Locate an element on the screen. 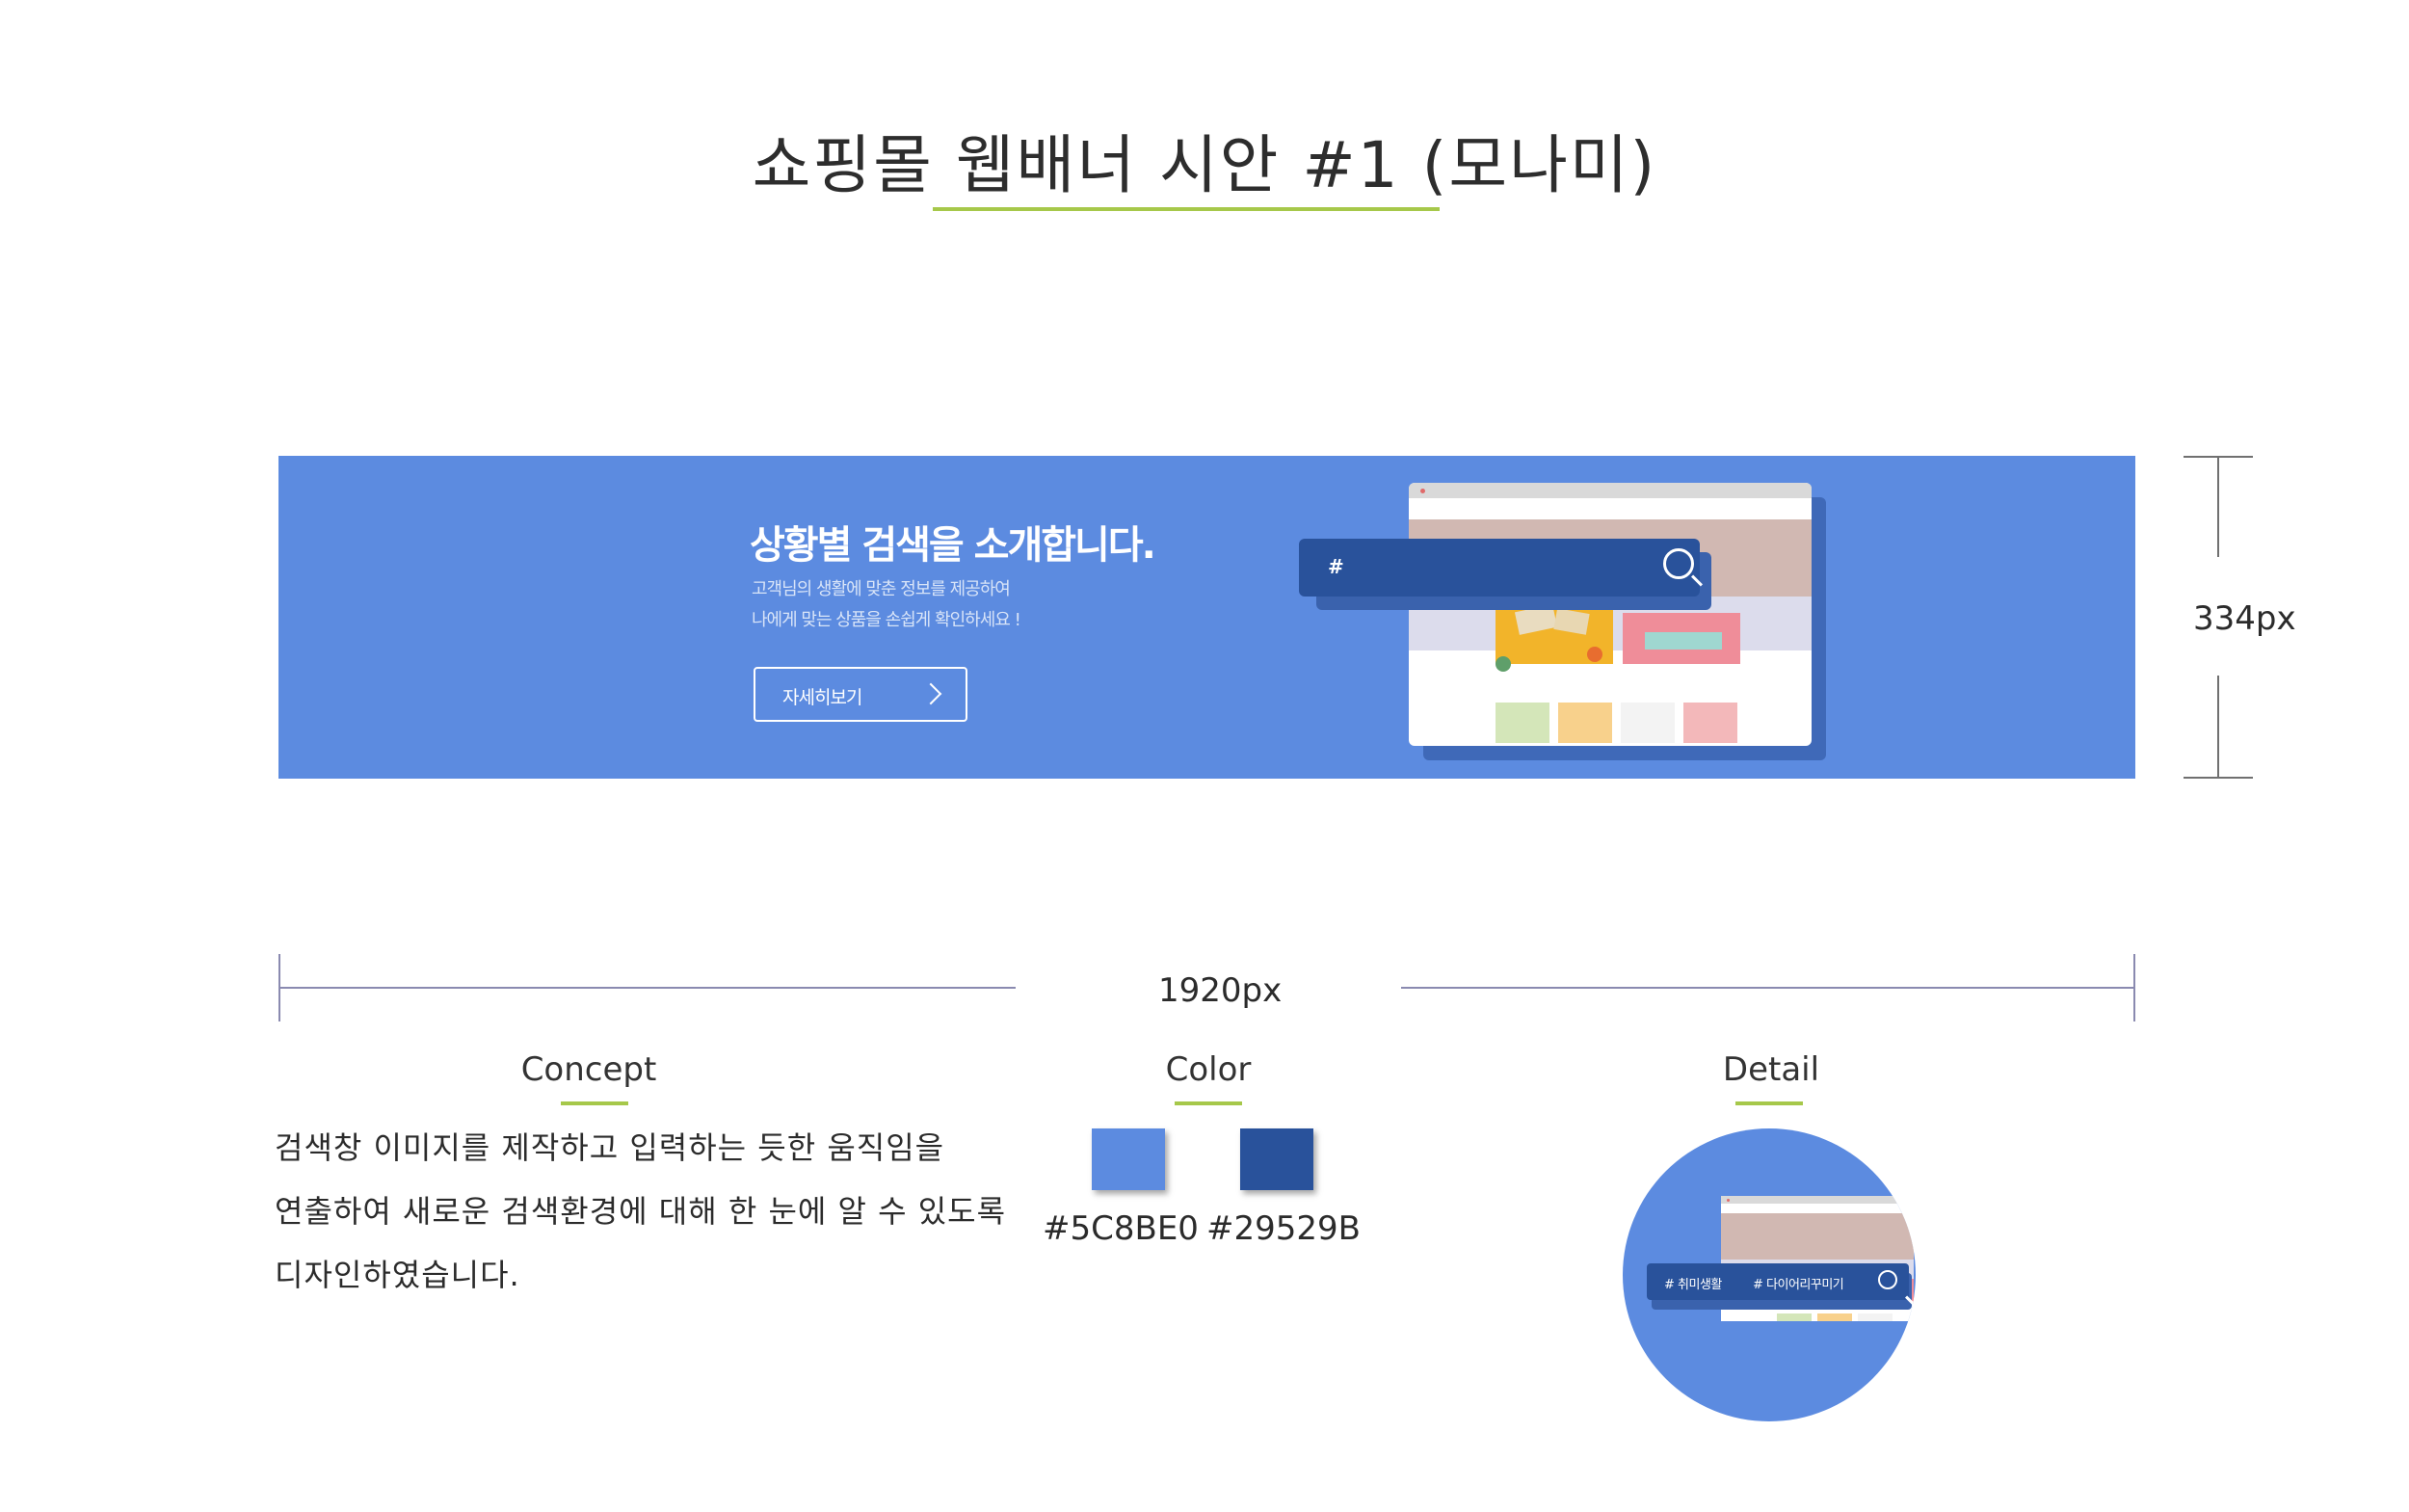 The height and width of the screenshot is (1512, 2409). detail-zoom-circle: # 취미생활 # 다이어리꾸미기 is located at coordinates (1769, 1274).